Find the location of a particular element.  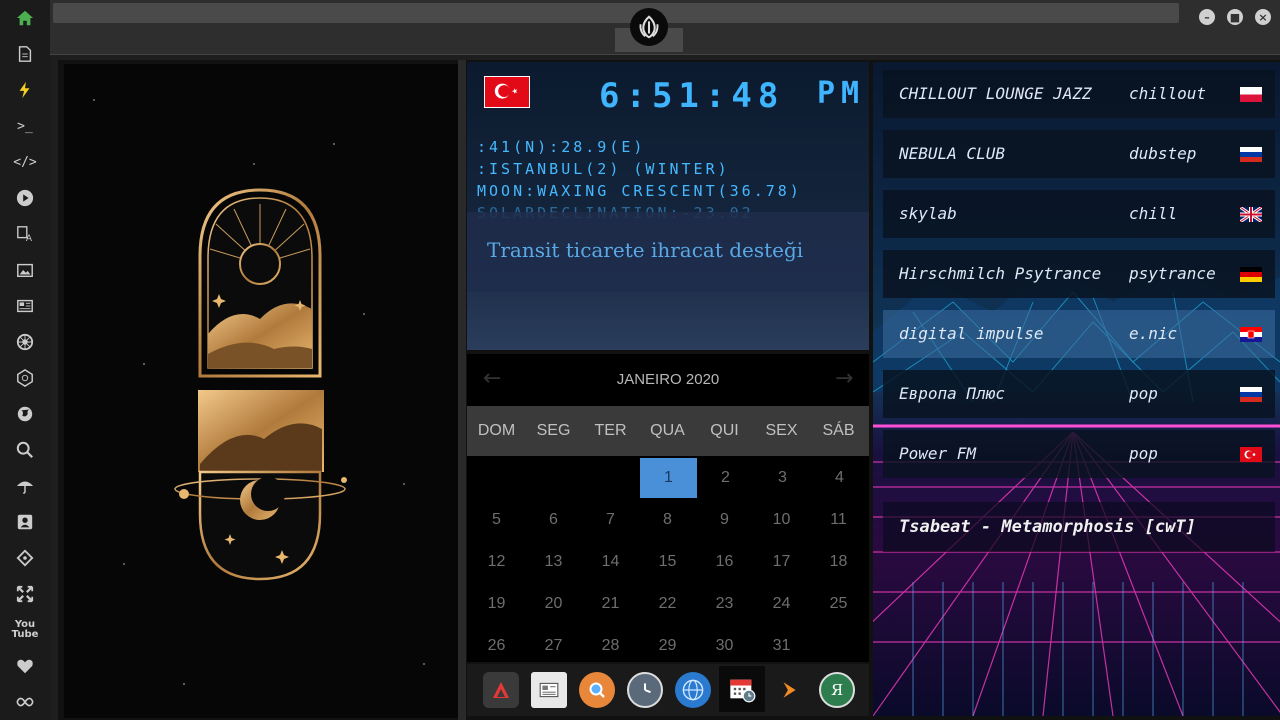

terminal-icon: >_ is located at coordinates (25, 126).